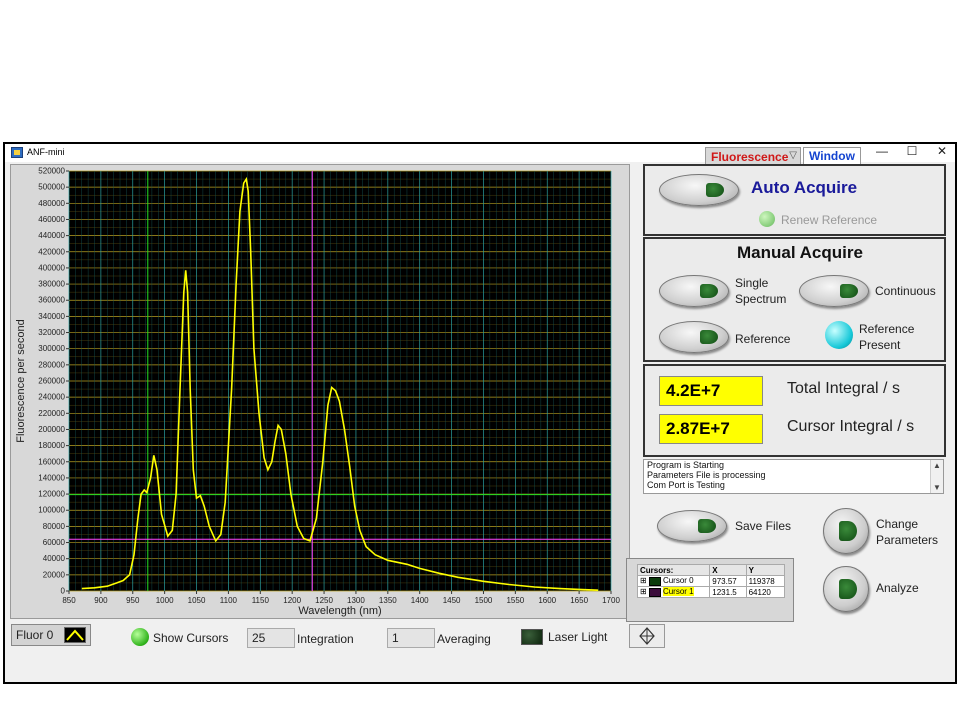 The height and width of the screenshot is (720, 960). I want to click on x-tick-label: 1150, so click(261, 600).